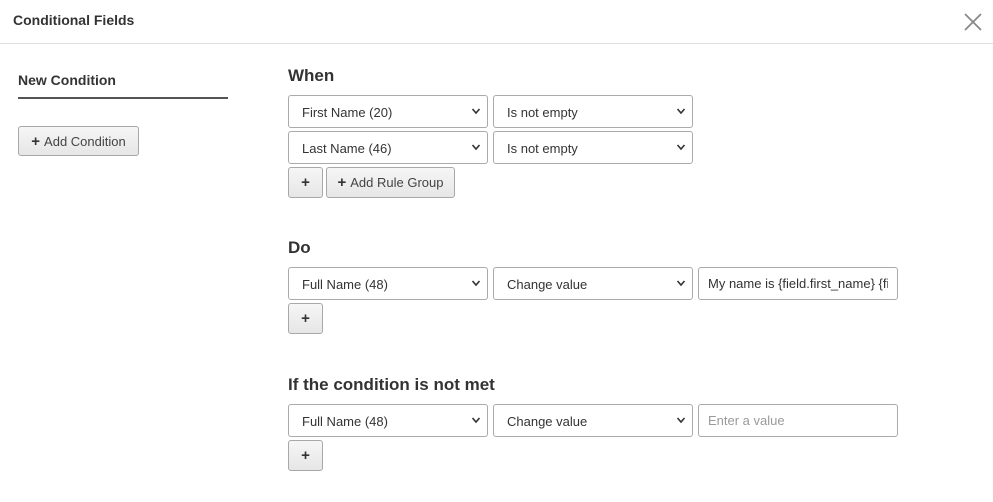  What do you see at coordinates (593, 147) in the screenshot?
I see `when-operator-select-2: Is not empty` at bounding box center [593, 147].